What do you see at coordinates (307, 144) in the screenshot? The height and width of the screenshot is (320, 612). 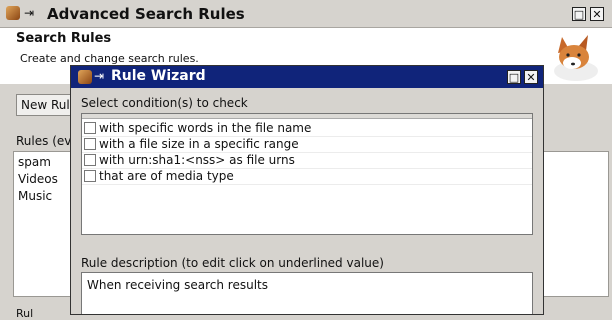 I see `condition-row: with a file size in a specific range` at bounding box center [307, 144].